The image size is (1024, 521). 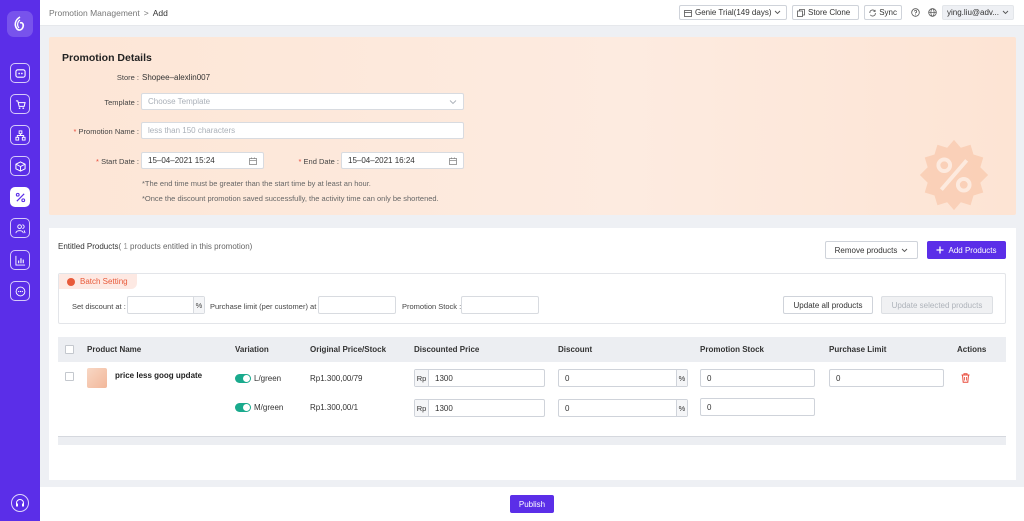 I want to click on end-date-value: 15–04–2021 16:24, so click(x=381, y=160).